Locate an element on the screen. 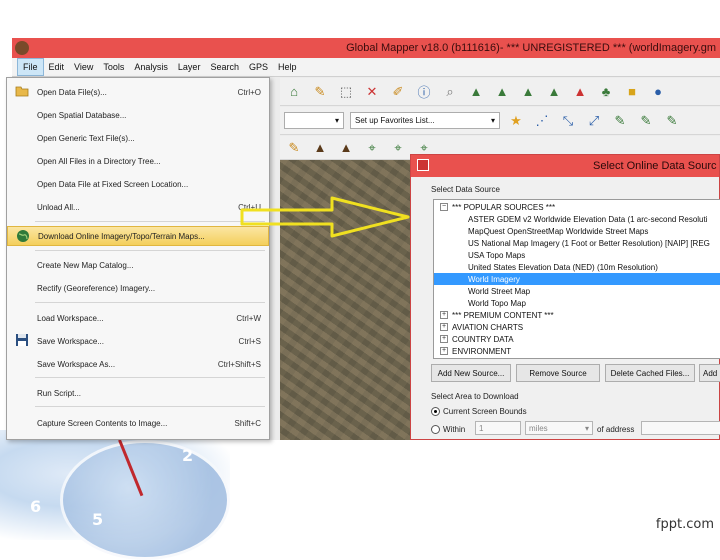 The height and width of the screenshot is (560, 720). digitize-edit-icon: ✎ is located at coordinates (620, 121).